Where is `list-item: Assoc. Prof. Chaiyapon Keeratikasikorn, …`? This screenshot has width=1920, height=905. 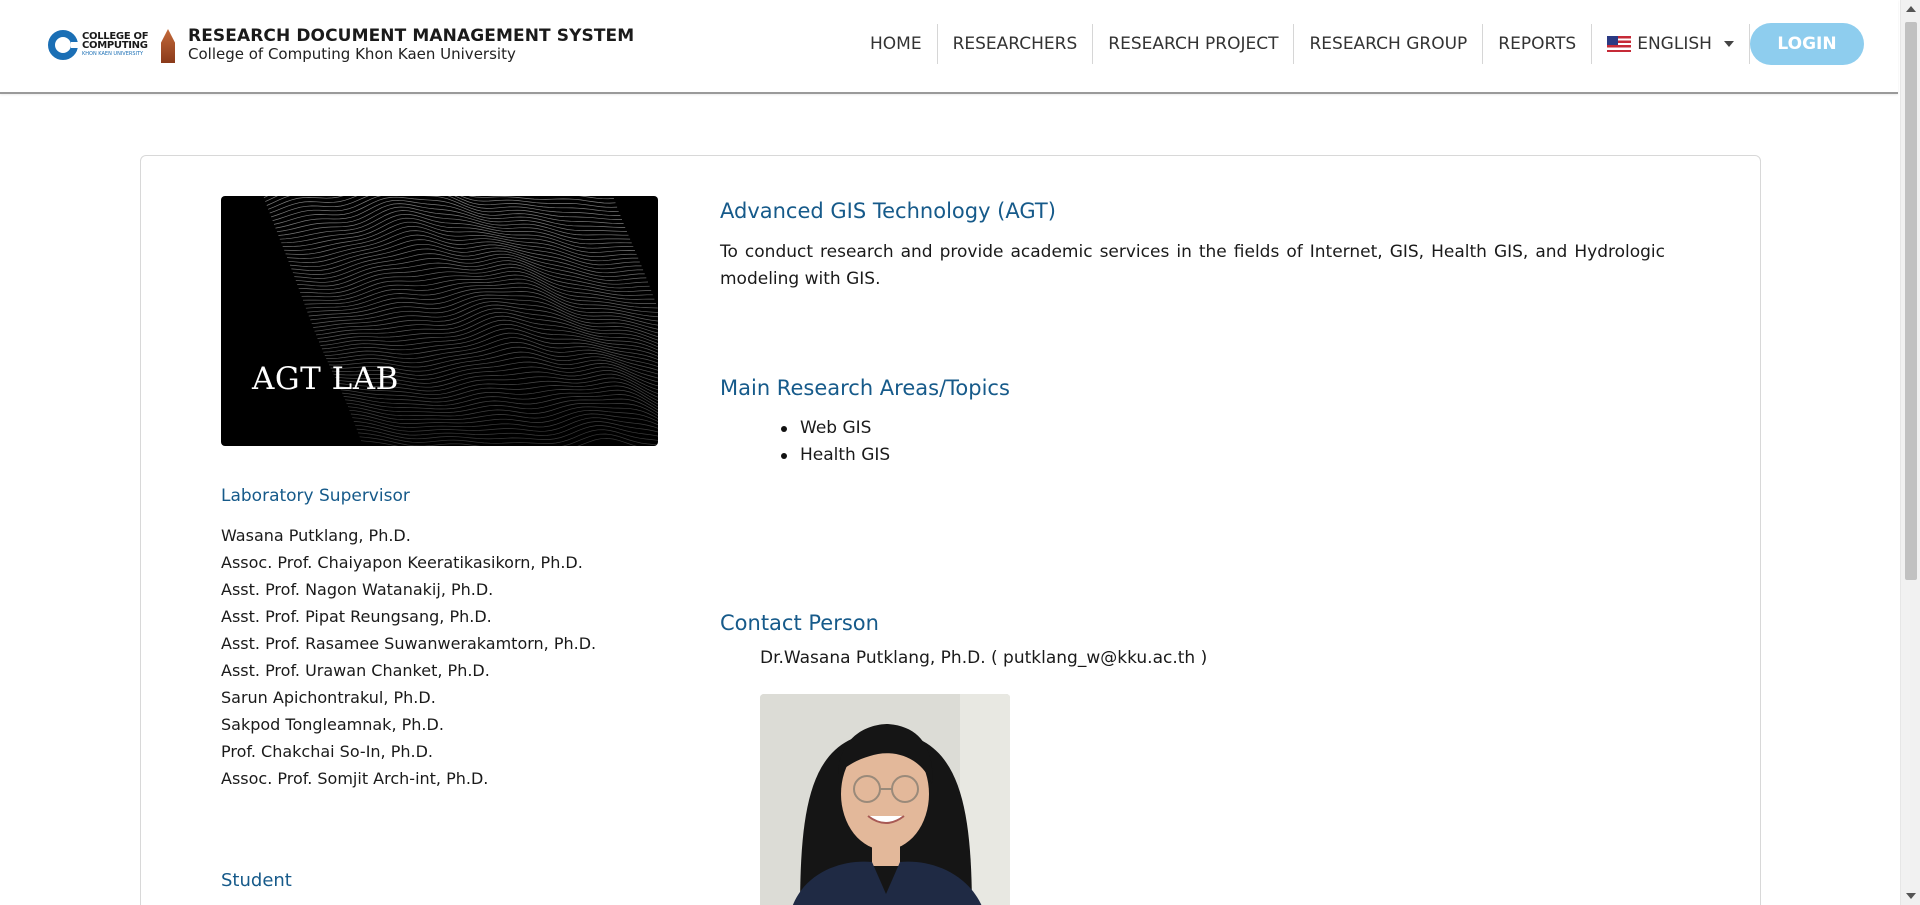 list-item: Assoc. Prof. Chaiyapon Keeratikasikorn, … is located at coordinates (402, 562).